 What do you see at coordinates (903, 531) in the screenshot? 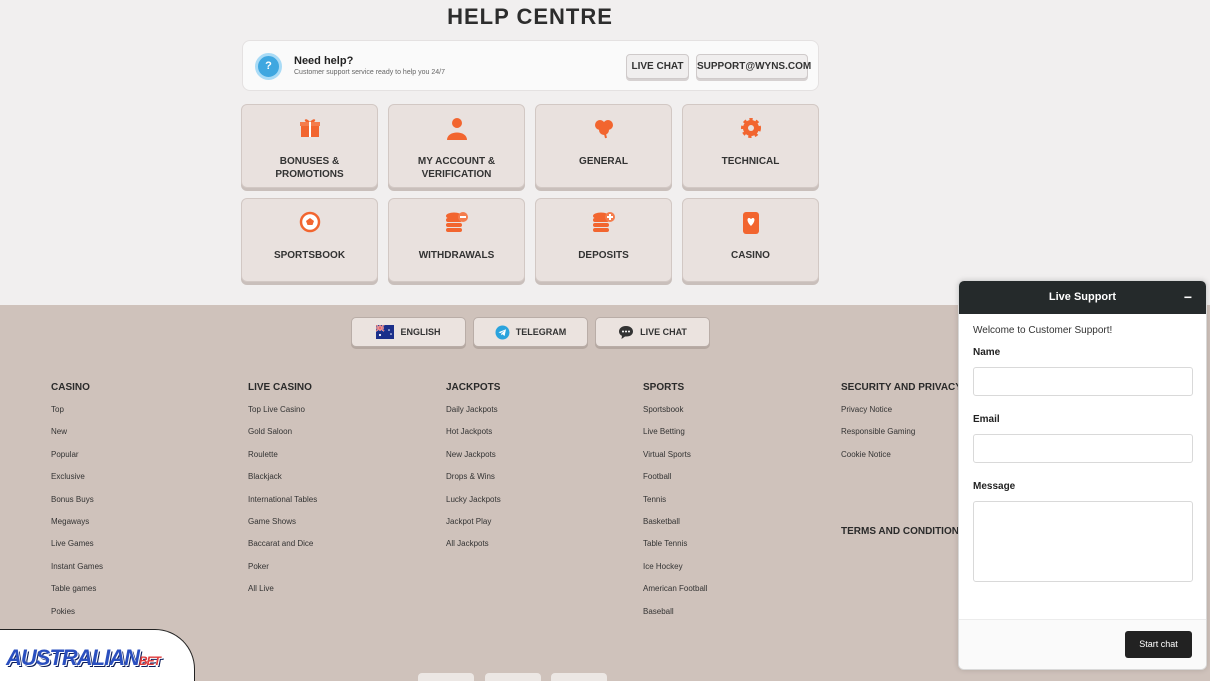
I see `terms-and-conditions-link: TERMS AND CONDITIONS` at bounding box center [903, 531].